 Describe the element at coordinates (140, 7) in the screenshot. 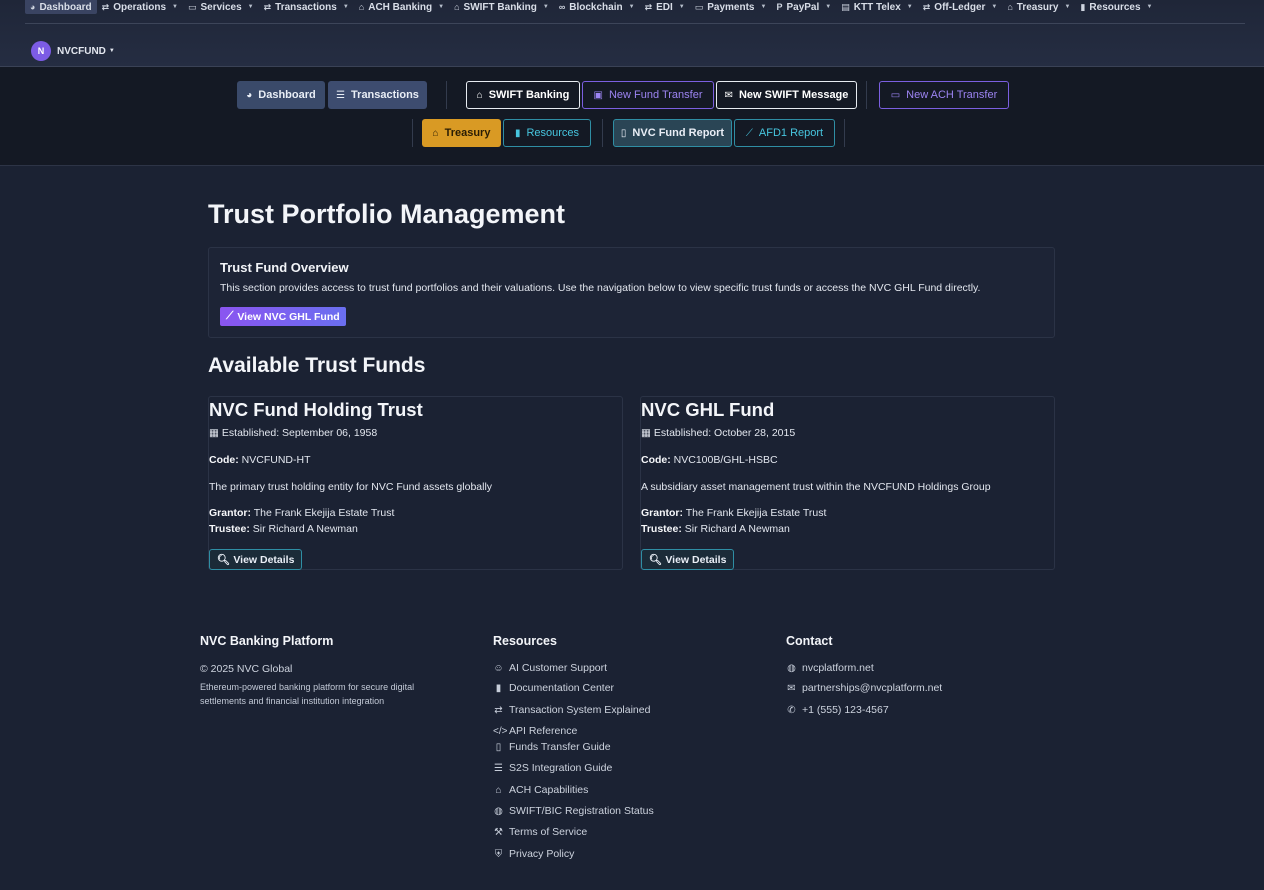

I see `nav-operations: ⇄ Operations ▼` at that location.